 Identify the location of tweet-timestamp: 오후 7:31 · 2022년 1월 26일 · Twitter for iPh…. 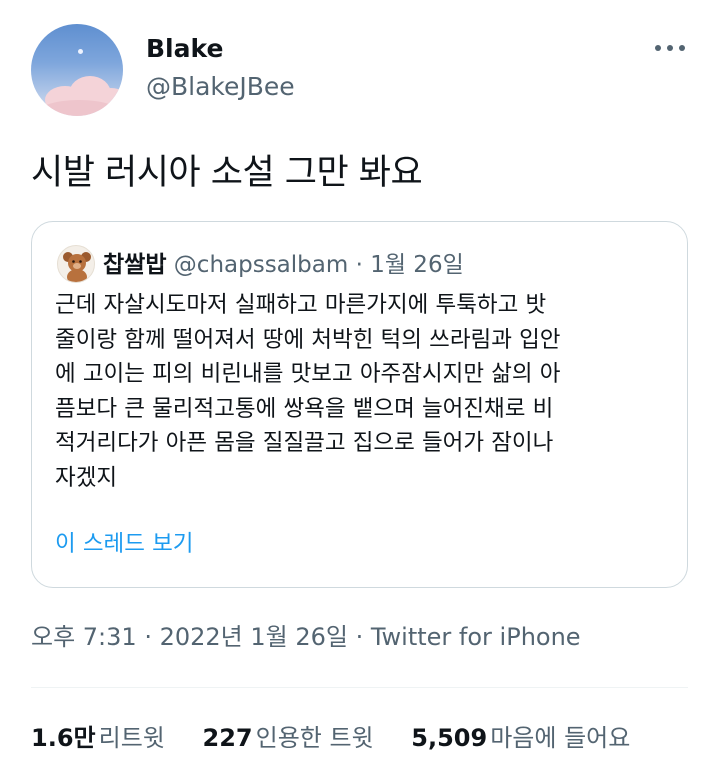
(306, 637).